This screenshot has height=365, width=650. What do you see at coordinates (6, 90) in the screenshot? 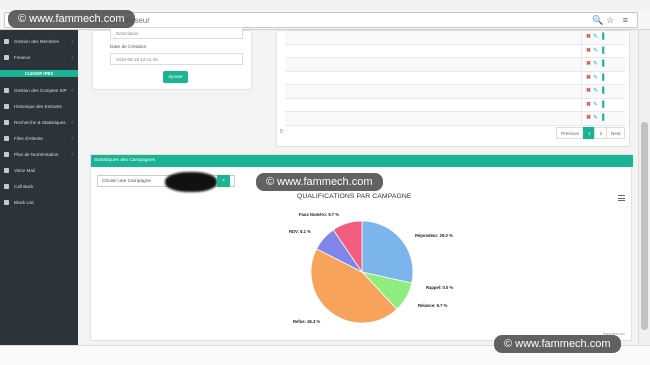
I see `sip-icon` at bounding box center [6, 90].